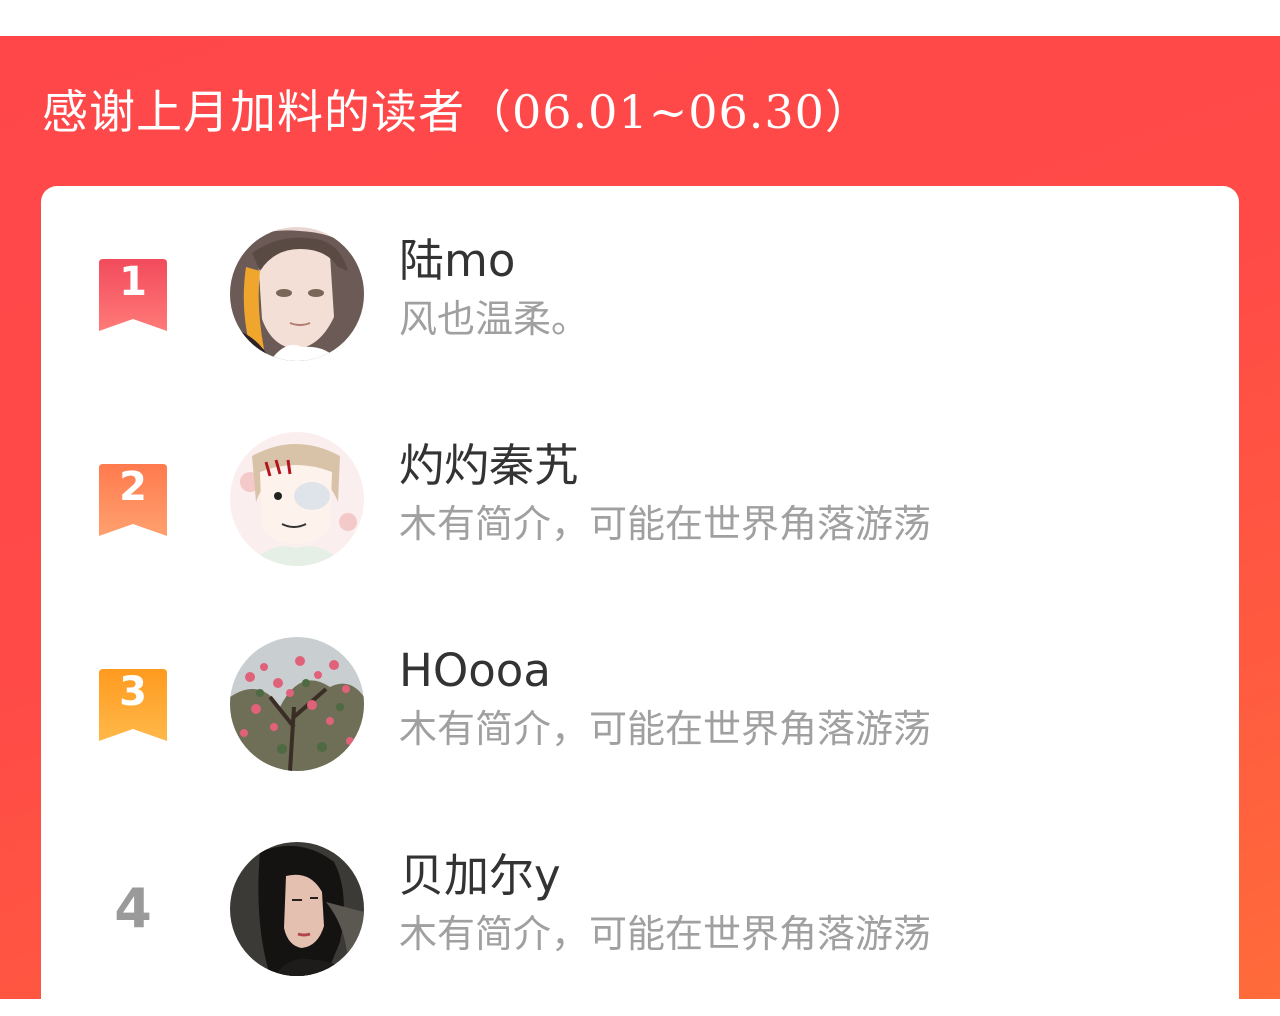 This screenshot has width=1280, height=1016. I want to click on rank-number: 4, so click(133, 908).